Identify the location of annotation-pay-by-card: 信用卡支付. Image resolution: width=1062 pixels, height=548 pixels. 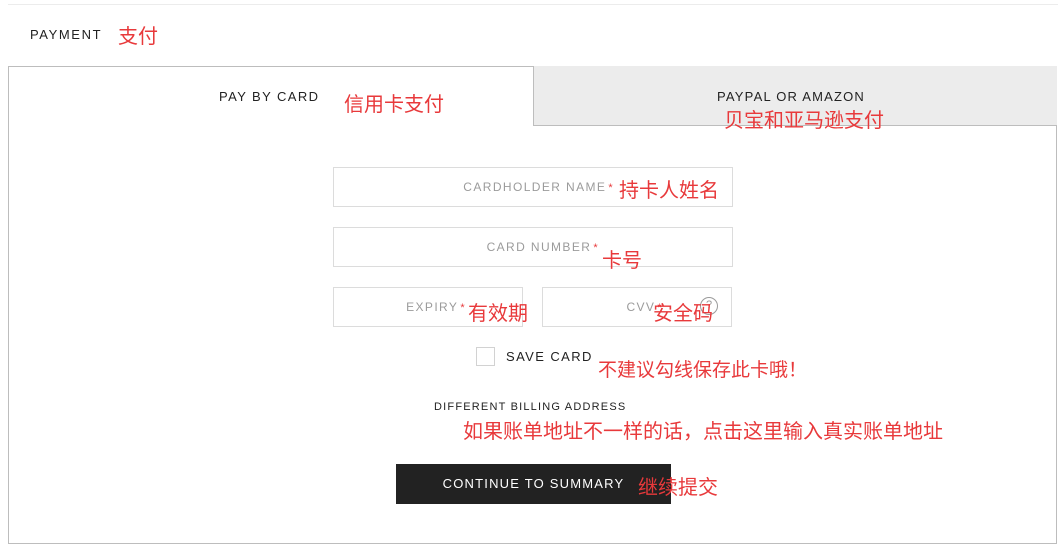
(394, 104).